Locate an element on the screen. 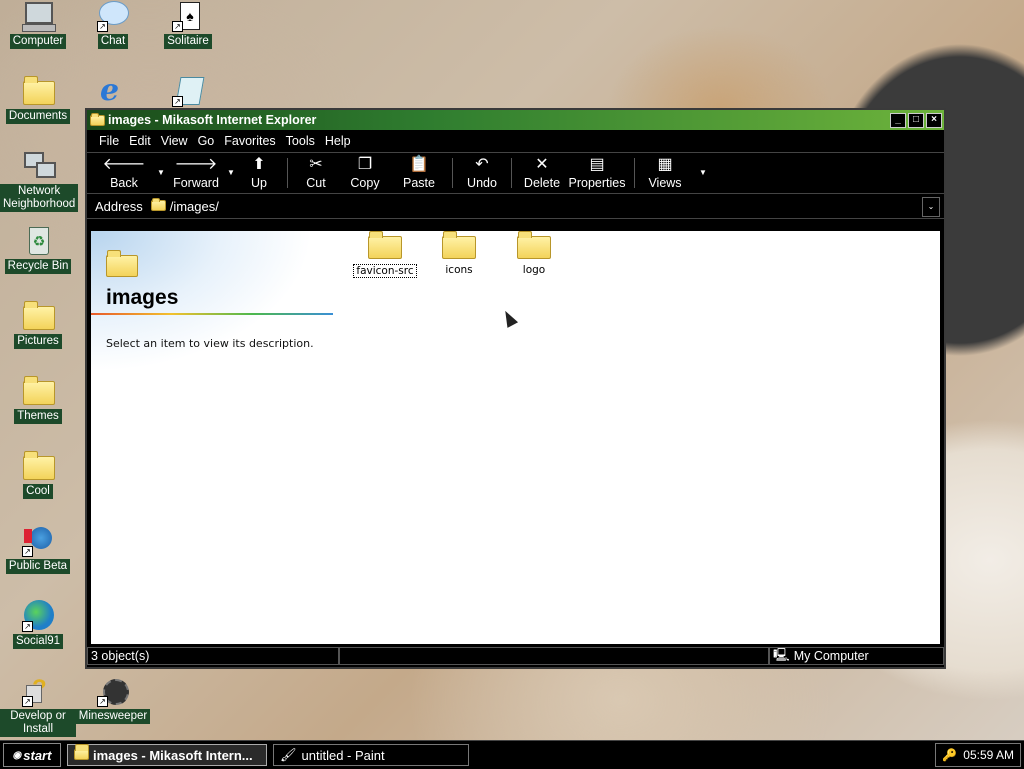  computer-icon is located at coordinates (39, 16).